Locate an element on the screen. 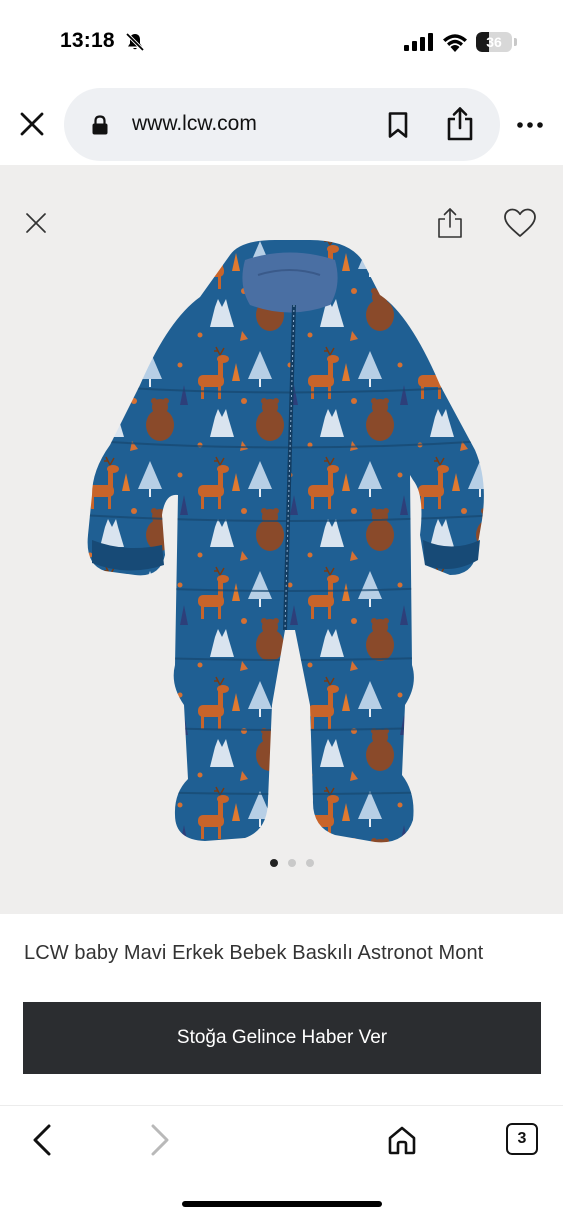 Image resolution: width=563 pixels, height=1219 pixels. tabs-icon: 3 is located at coordinates (522, 1139).